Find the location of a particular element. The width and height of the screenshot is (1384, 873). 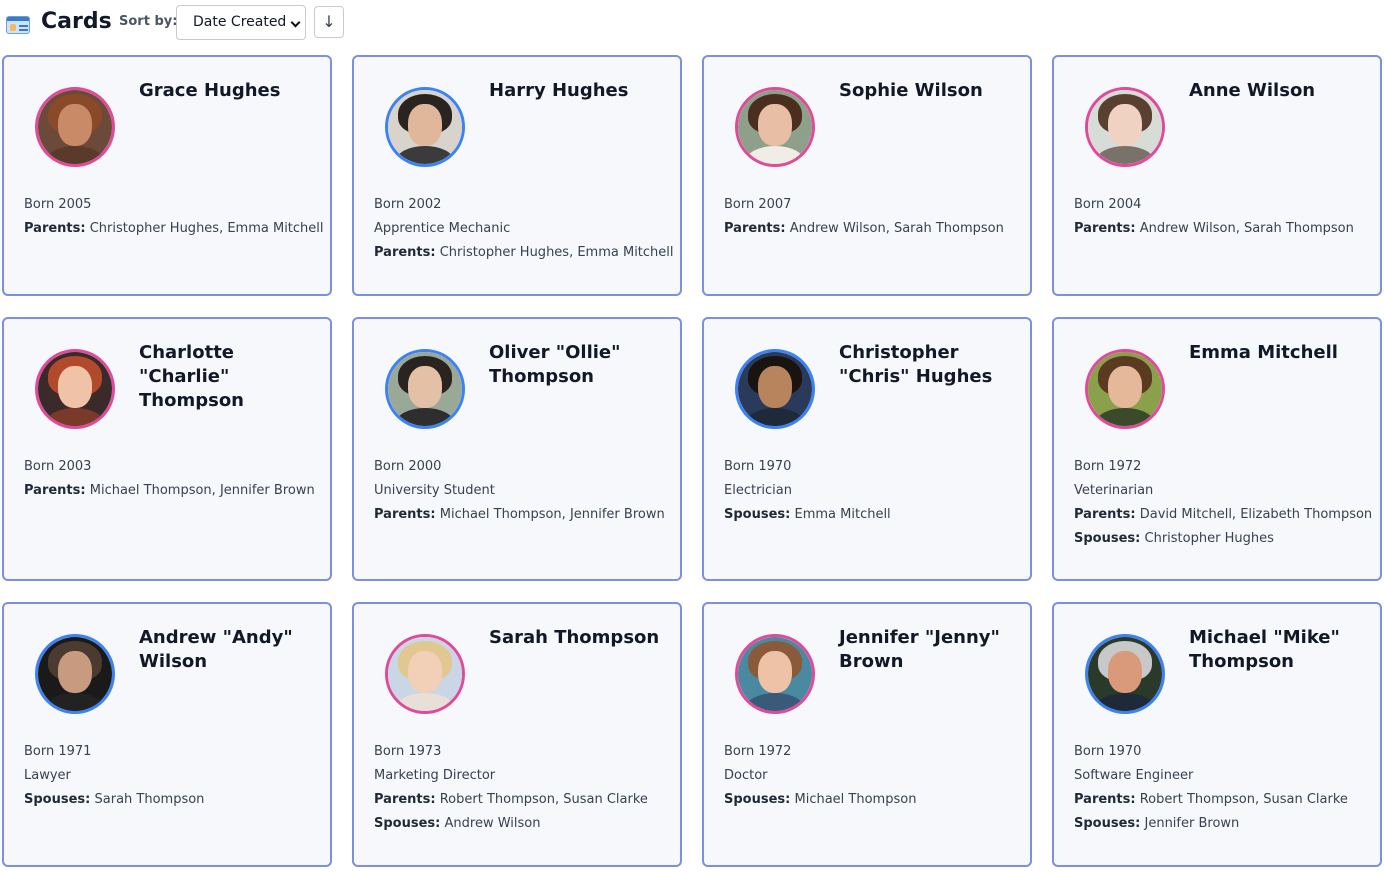

spouses-value: Emma Mitchell is located at coordinates (842, 514).